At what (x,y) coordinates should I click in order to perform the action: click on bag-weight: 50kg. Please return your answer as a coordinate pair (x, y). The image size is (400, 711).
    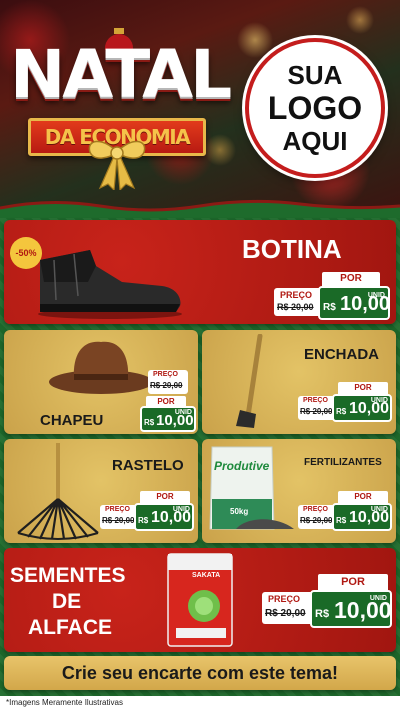
    Looking at the image, I should click on (239, 511).